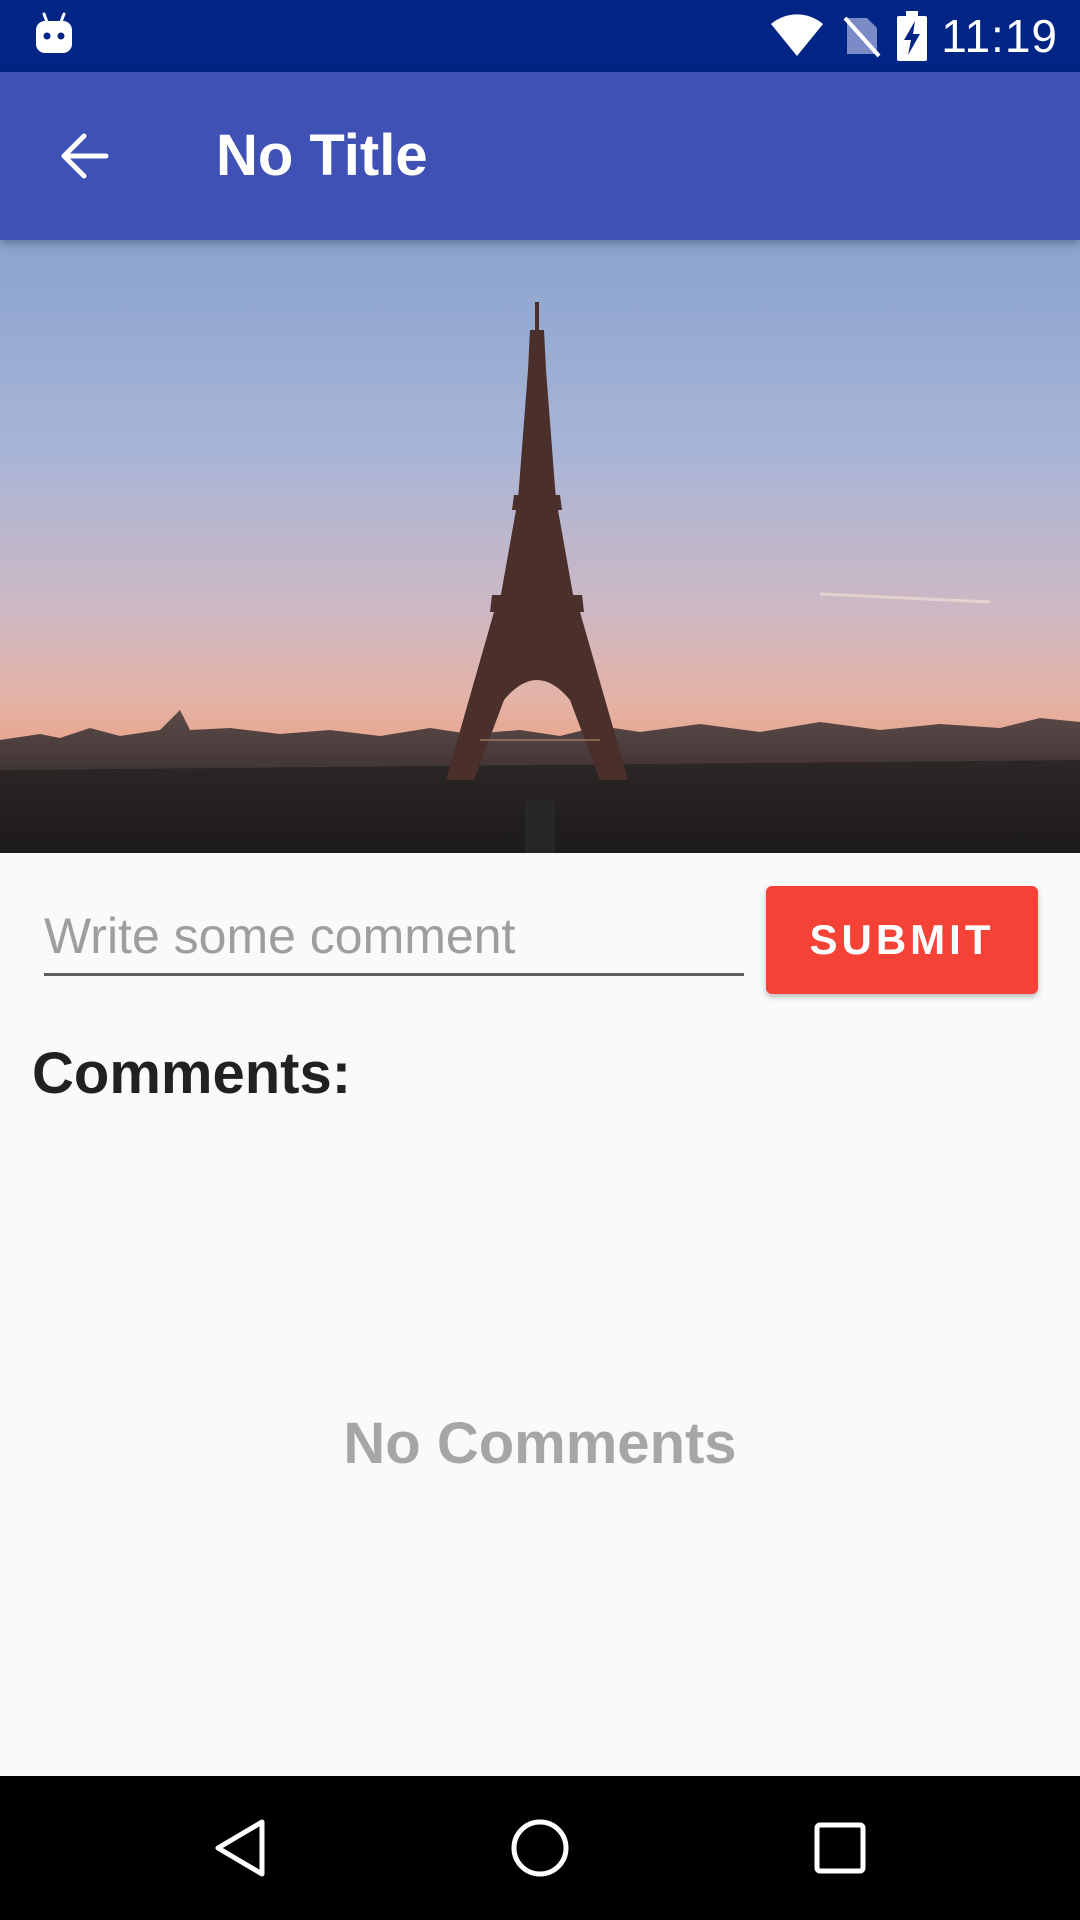 The width and height of the screenshot is (1080, 1920). Describe the element at coordinates (861, 36) in the screenshot. I see `no-sim-icon` at that location.